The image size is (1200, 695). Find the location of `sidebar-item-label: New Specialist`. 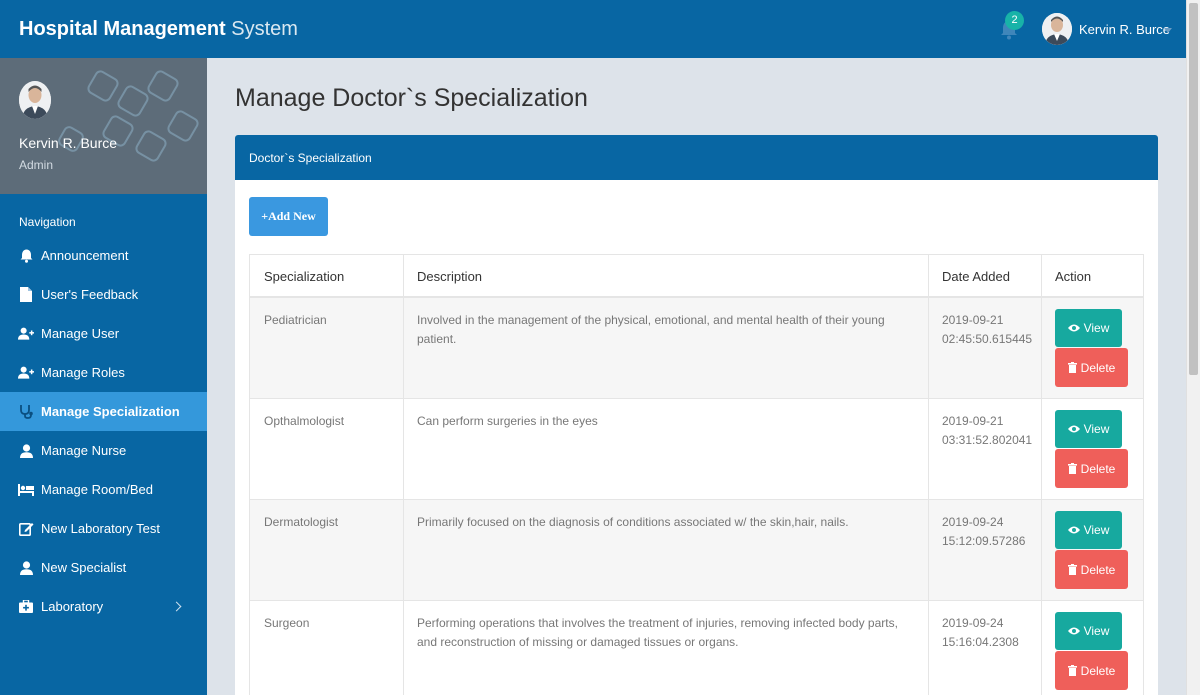

sidebar-item-label: New Specialist is located at coordinates (84, 567).